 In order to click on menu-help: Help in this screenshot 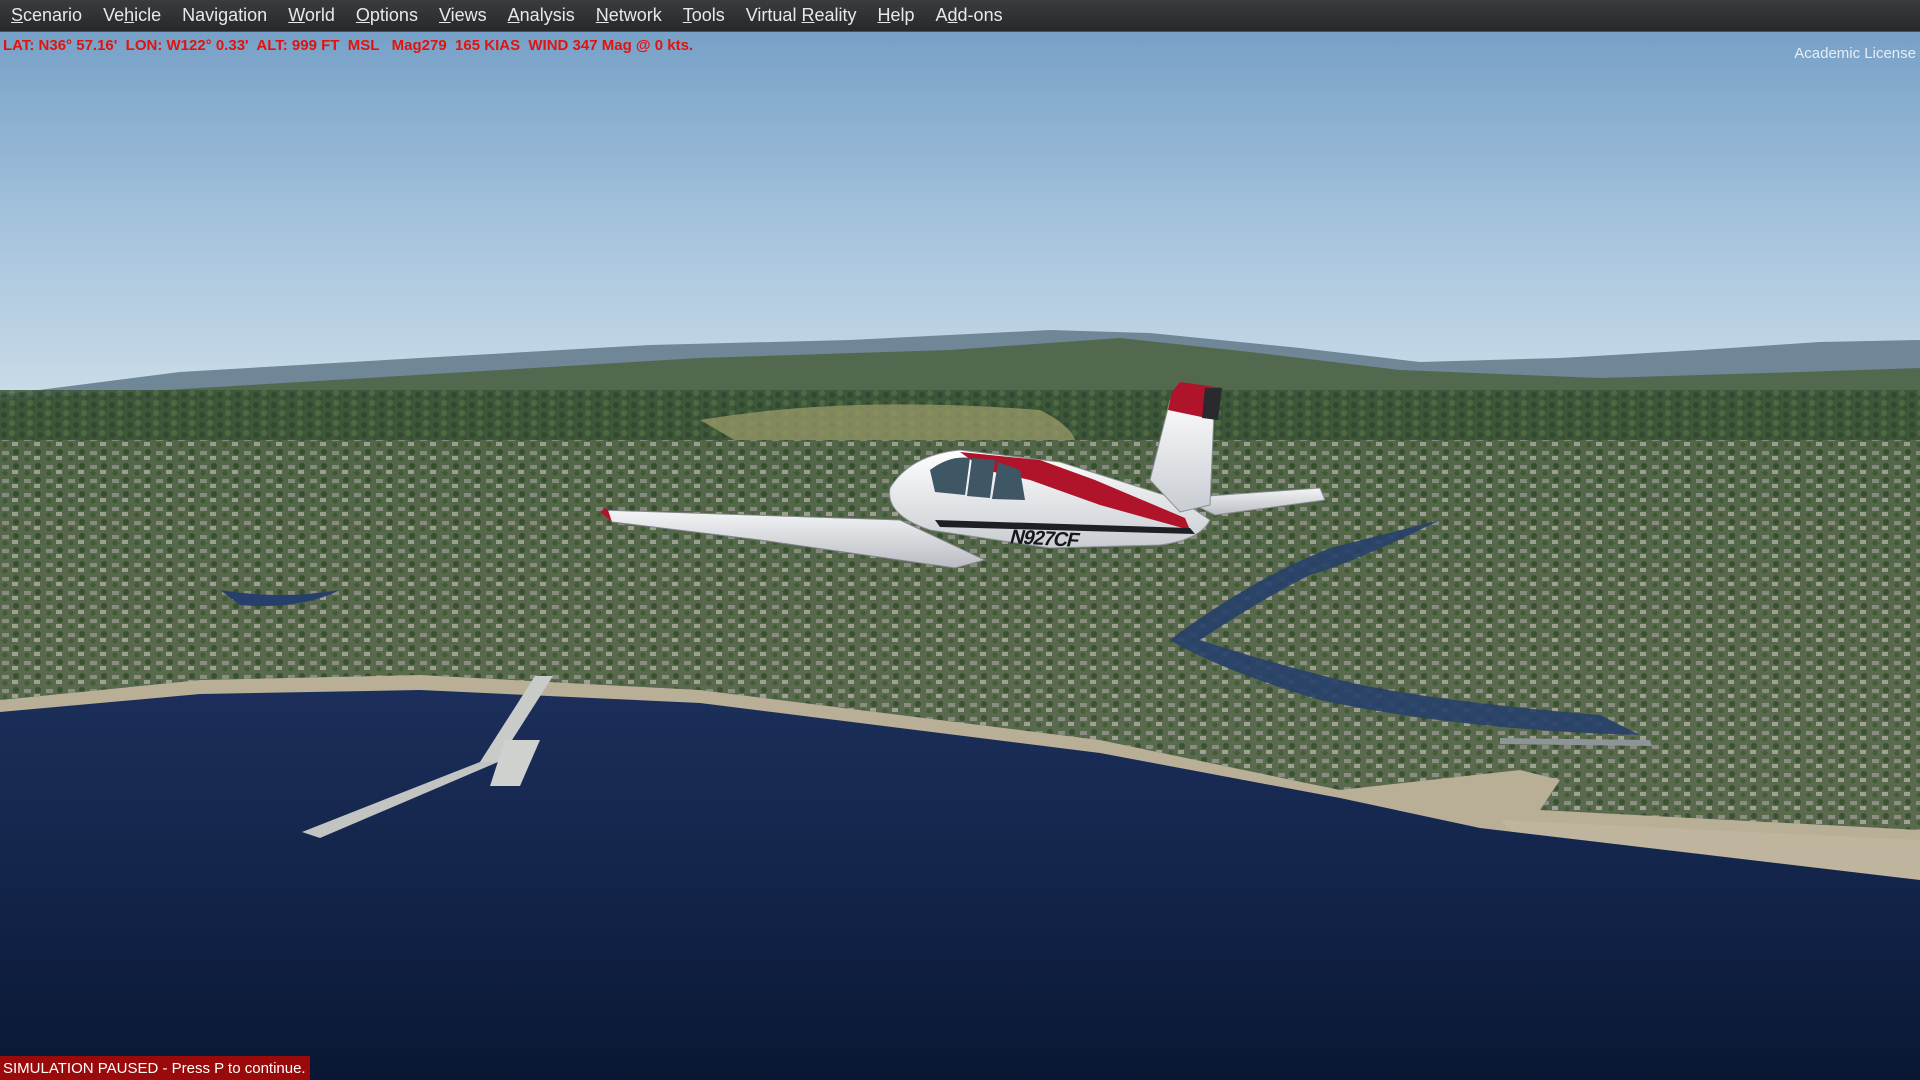, I will do `click(898, 15)`.